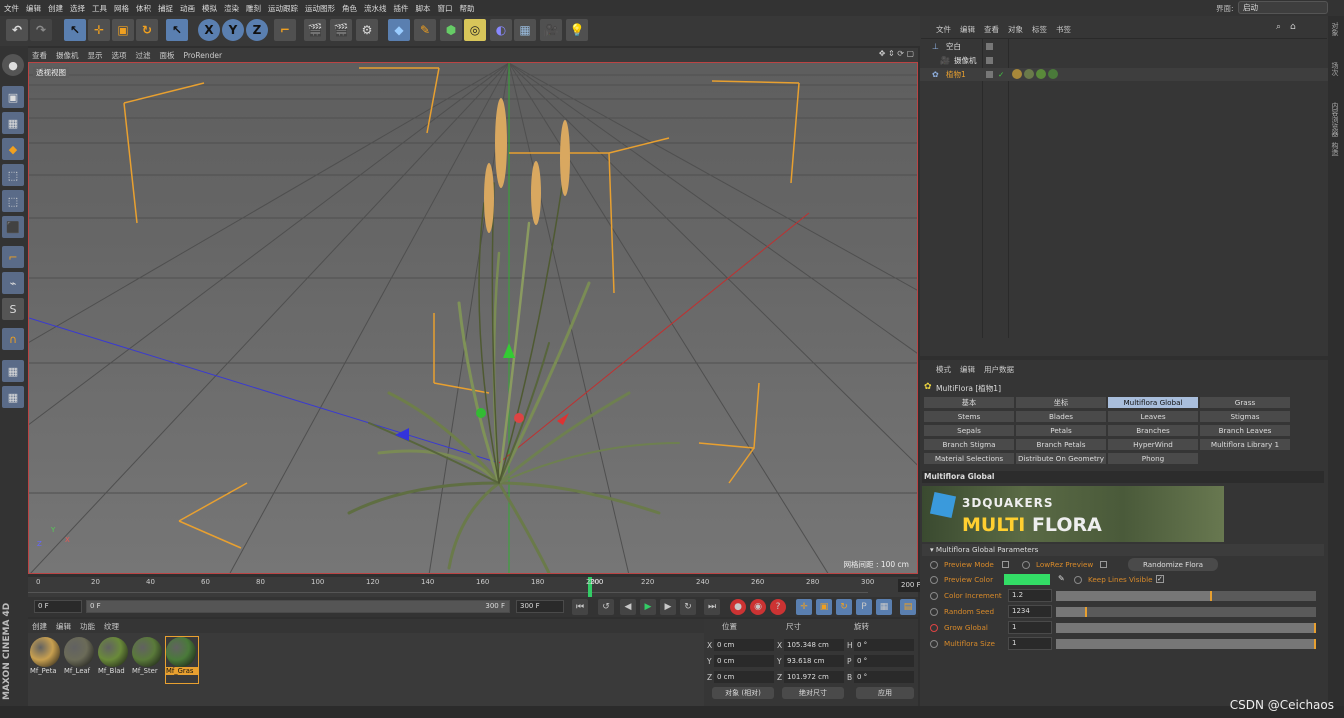 This screenshot has height=718, width=1344. I want to click on object-menu-item: 书签, so click(1063, 29).